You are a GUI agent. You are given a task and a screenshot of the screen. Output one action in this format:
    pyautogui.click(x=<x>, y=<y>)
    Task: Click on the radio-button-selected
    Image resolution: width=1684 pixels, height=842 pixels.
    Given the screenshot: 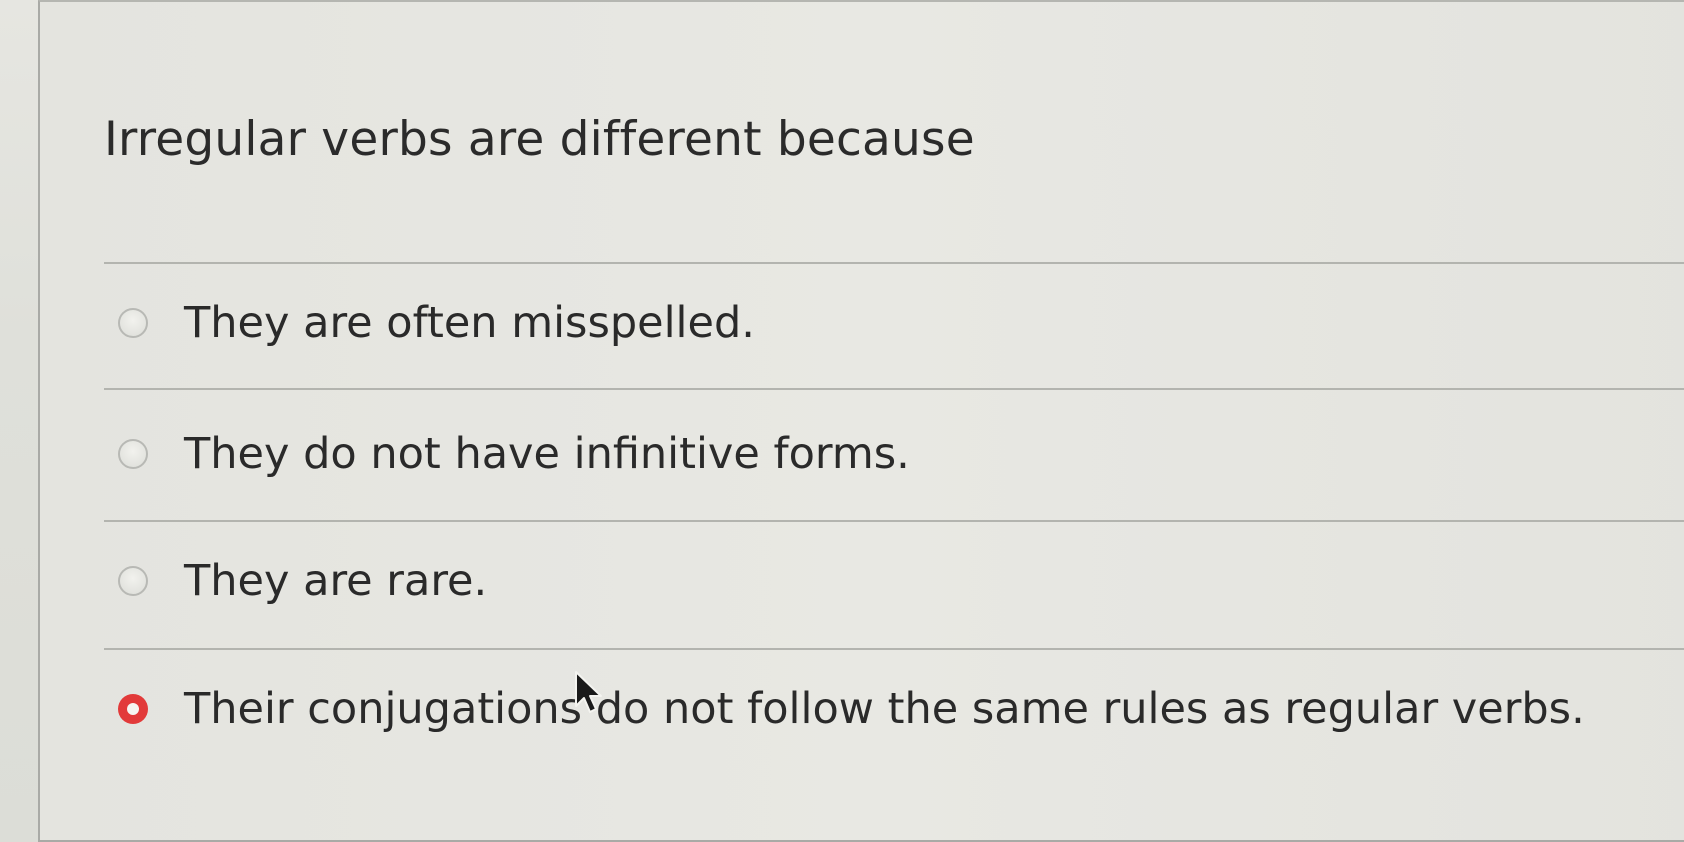 What is the action you would take?
    pyautogui.click(x=133, y=709)
    